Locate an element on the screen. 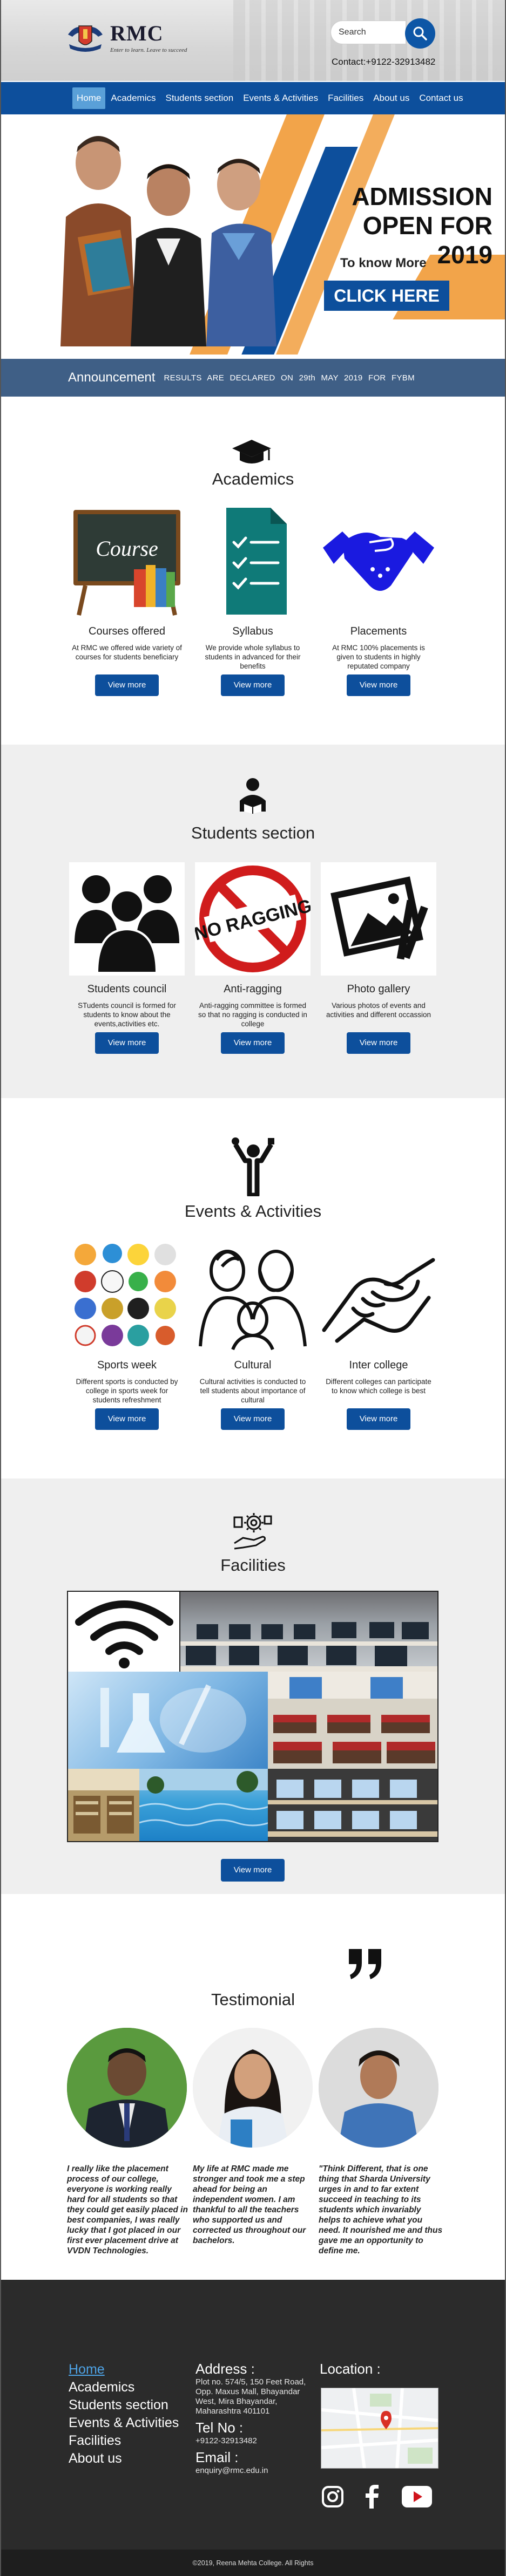 This screenshot has width=506, height=2576. card-title: Students council is located at coordinates (127, 989).